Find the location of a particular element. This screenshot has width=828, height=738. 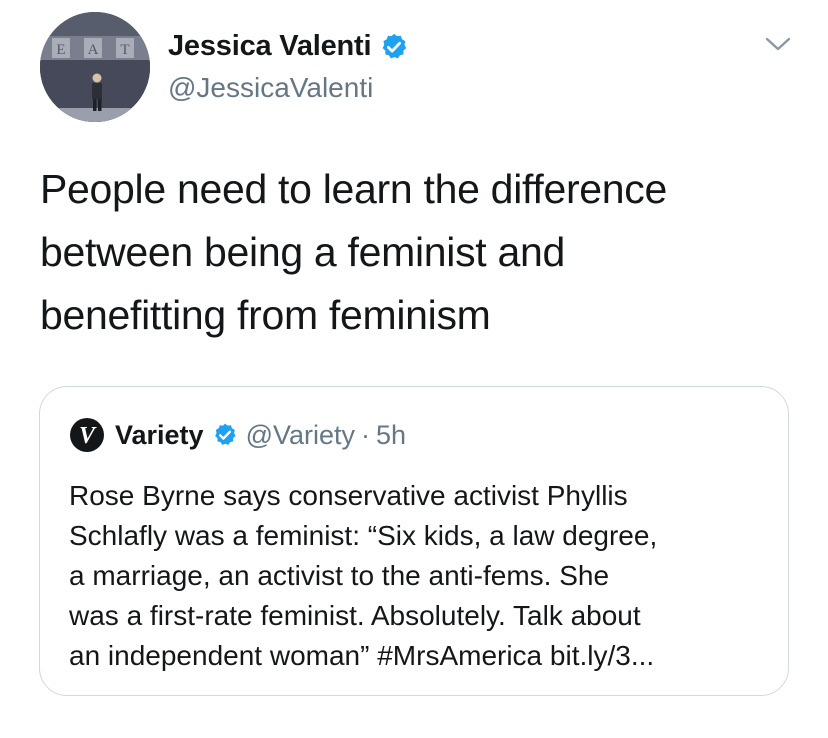

quoted-author-handle: @Variety is located at coordinates (300, 435).